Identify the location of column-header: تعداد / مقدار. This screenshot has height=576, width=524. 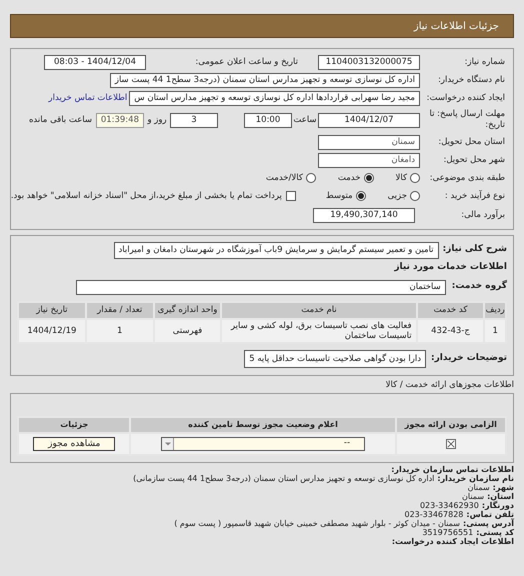
(120, 310).